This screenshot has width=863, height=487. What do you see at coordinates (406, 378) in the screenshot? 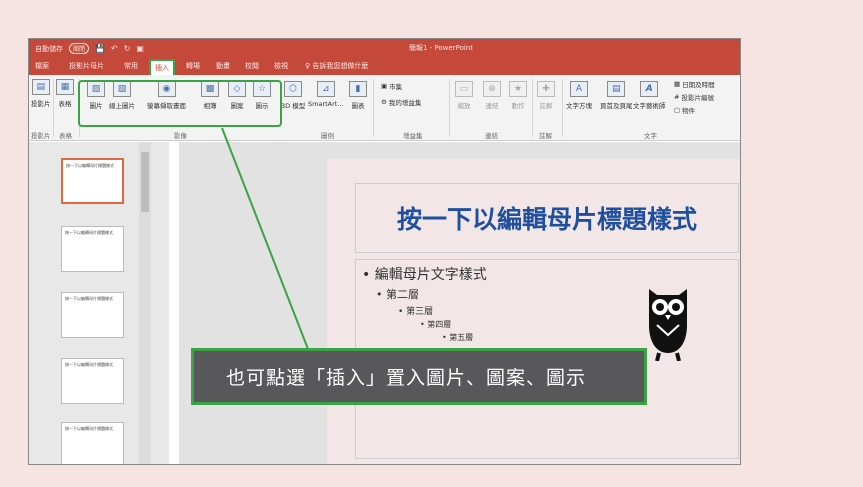
I see `callout-text: 也可點選「插入」置入圖片、圖案、圖示` at bounding box center [406, 378].